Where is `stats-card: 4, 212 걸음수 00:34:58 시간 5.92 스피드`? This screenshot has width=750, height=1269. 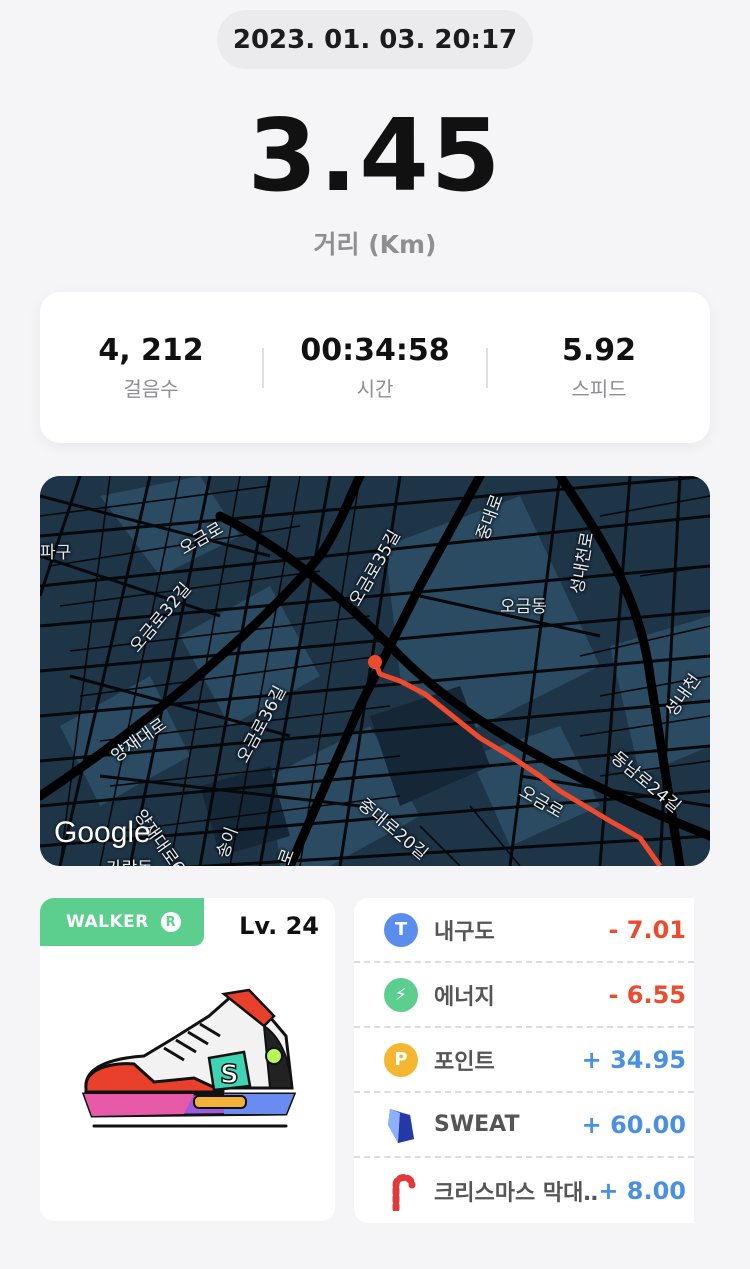
stats-card: 4, 212 걸음수 00:34:58 시간 5.92 스피드 is located at coordinates (375, 367).